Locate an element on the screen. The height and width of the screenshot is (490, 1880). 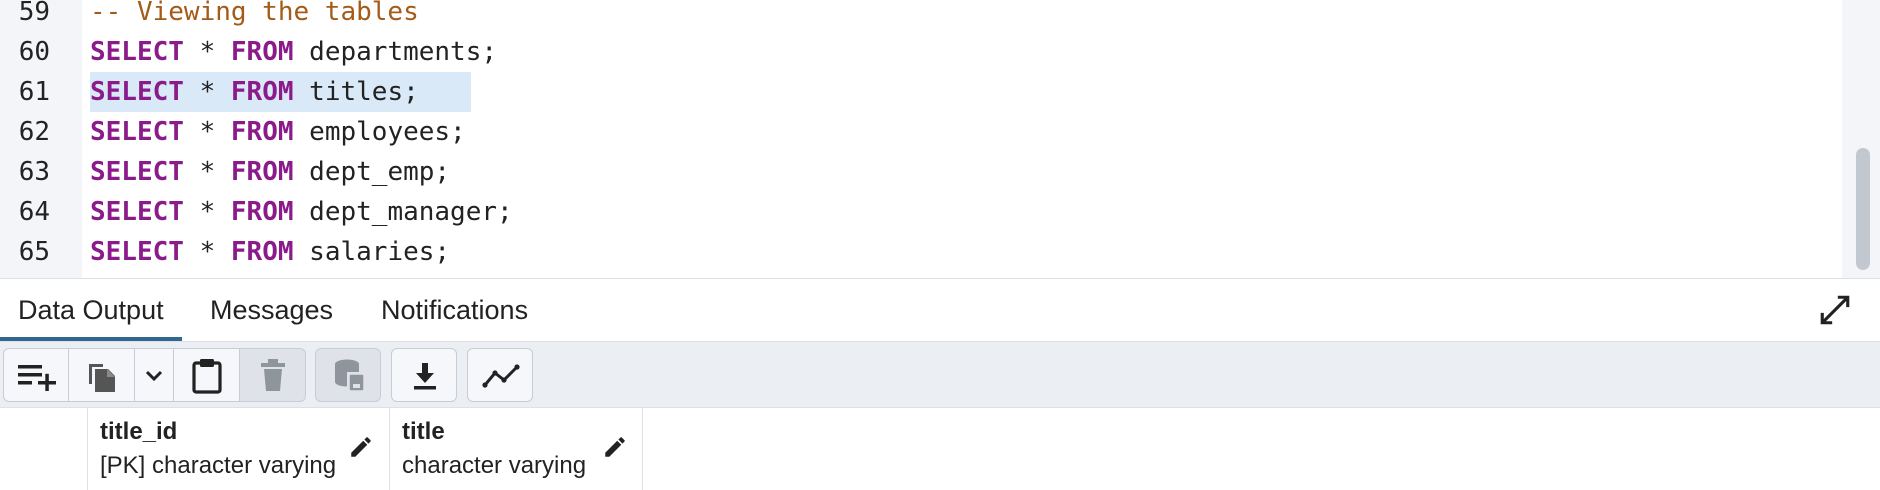
column-header-title: title character varying is located at coordinates (516, 449).